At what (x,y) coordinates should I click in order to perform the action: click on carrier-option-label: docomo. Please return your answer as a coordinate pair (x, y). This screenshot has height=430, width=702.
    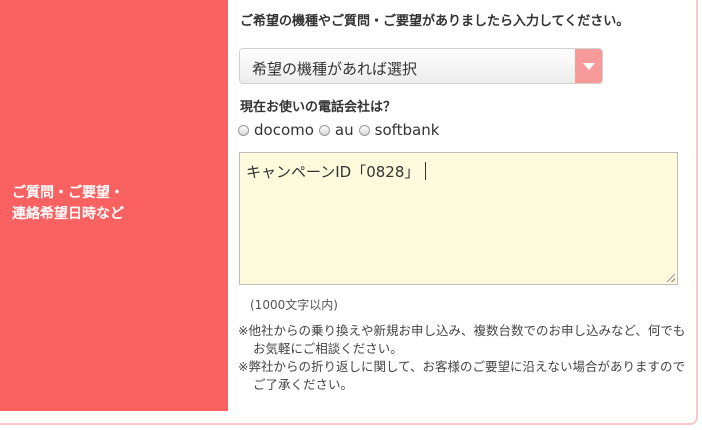
    Looking at the image, I should click on (284, 130).